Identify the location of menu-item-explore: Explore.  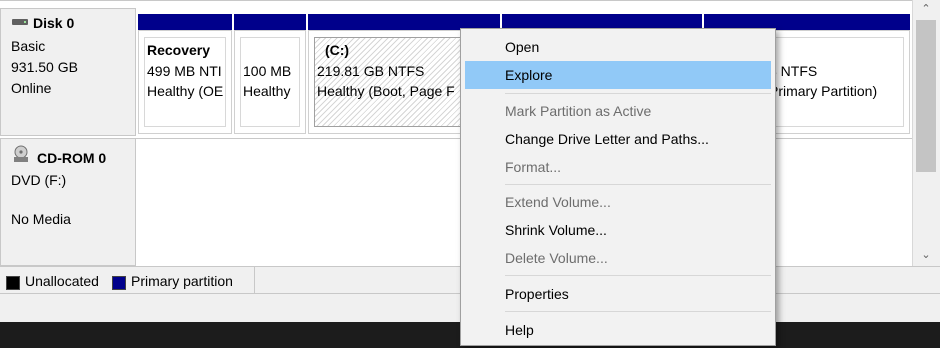
(618, 75).